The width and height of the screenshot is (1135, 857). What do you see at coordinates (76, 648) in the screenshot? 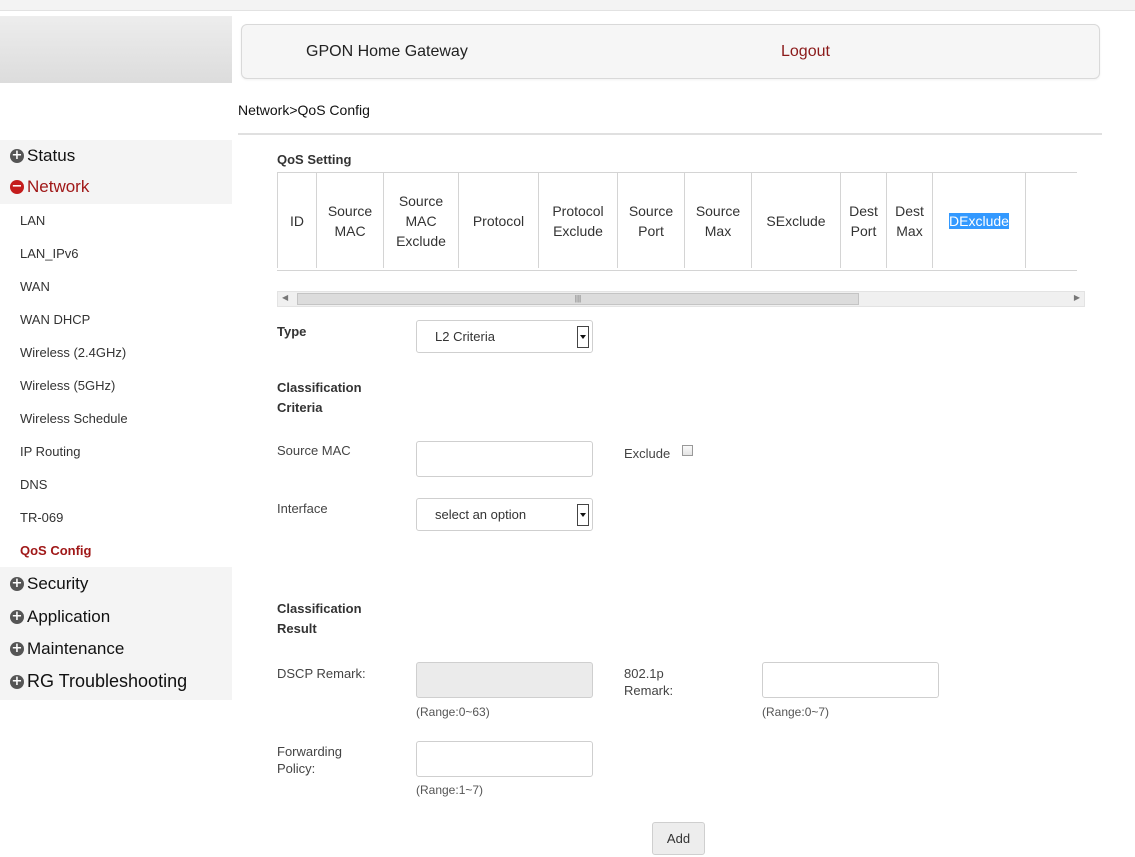
I see `nav-maintenance-label: Maintenance` at bounding box center [76, 648].